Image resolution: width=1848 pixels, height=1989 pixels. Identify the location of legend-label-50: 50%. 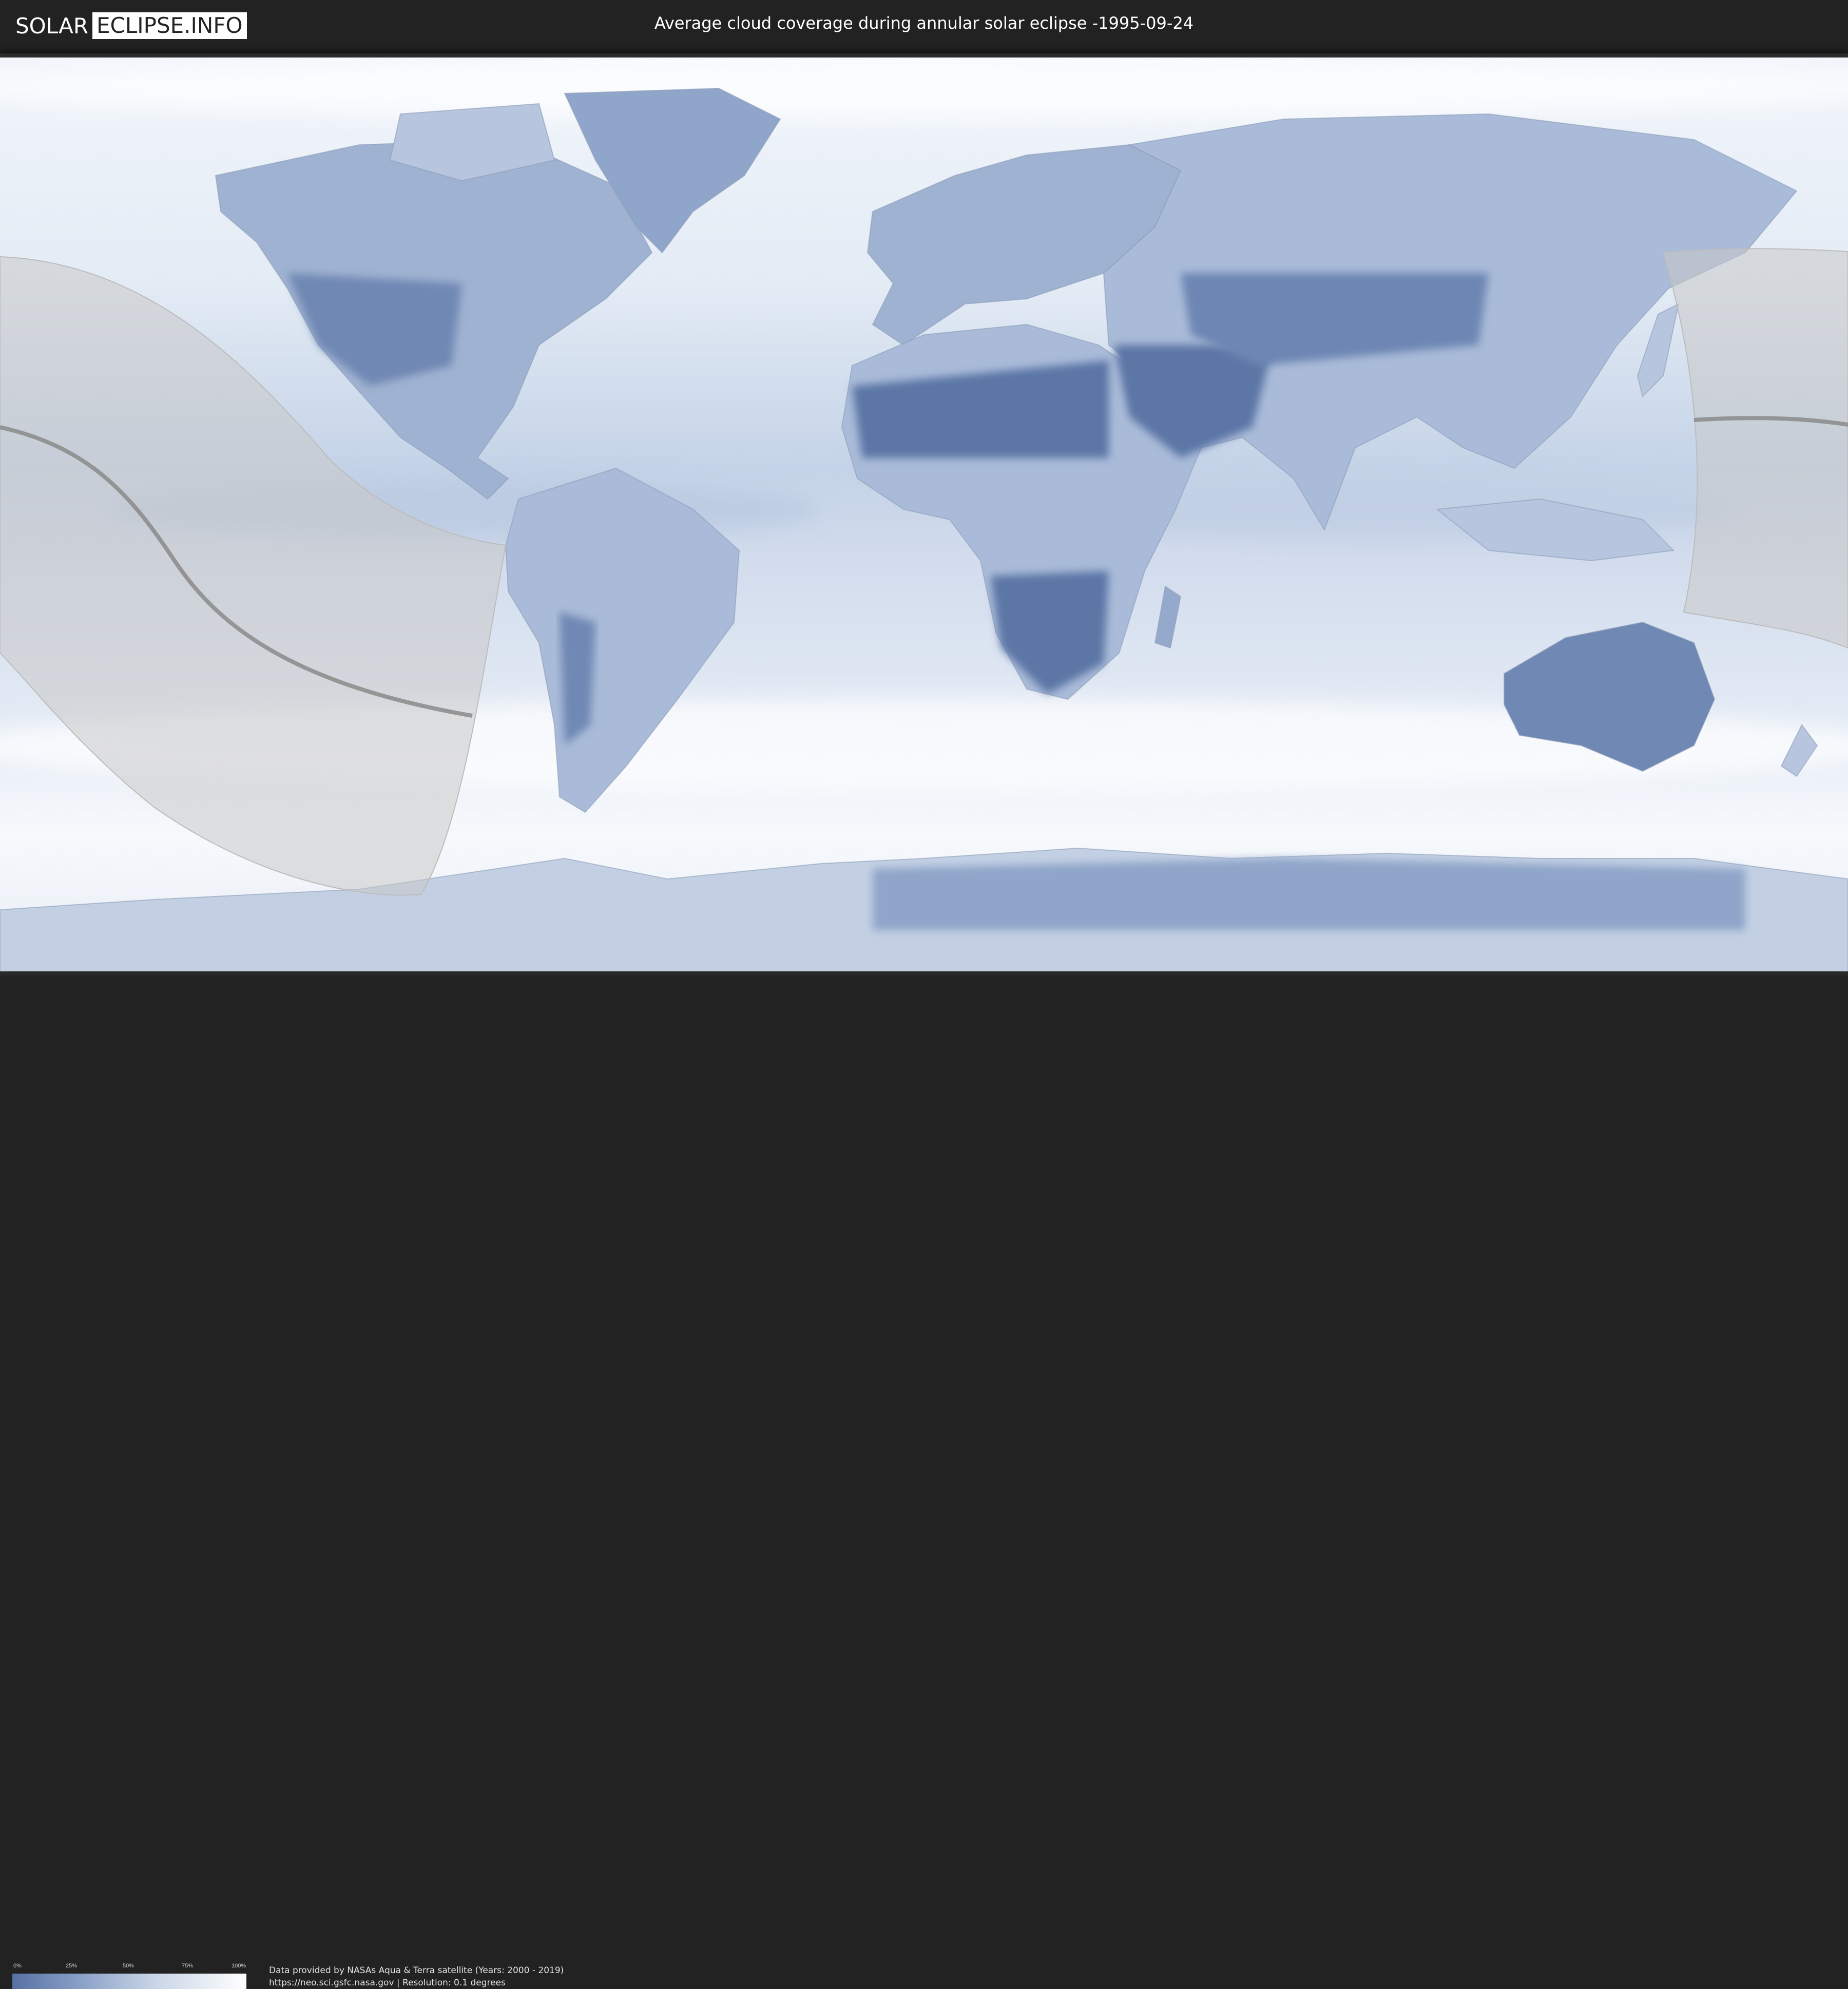
(128, 1966).